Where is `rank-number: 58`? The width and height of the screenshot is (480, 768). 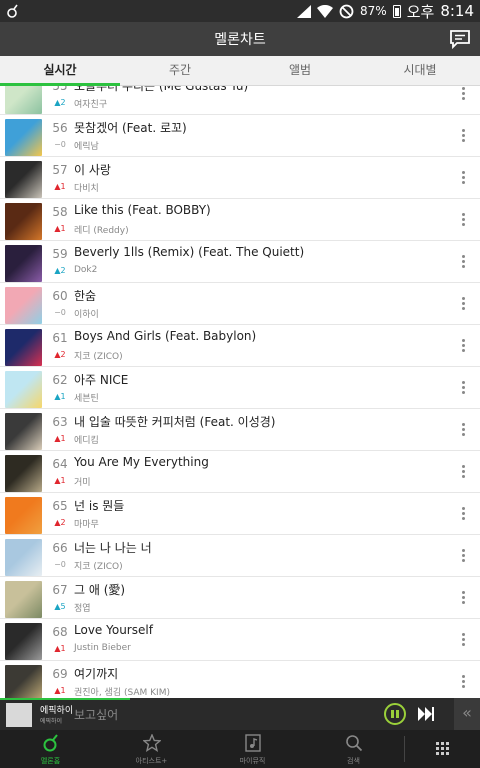 rank-number: 58 is located at coordinates (60, 212).